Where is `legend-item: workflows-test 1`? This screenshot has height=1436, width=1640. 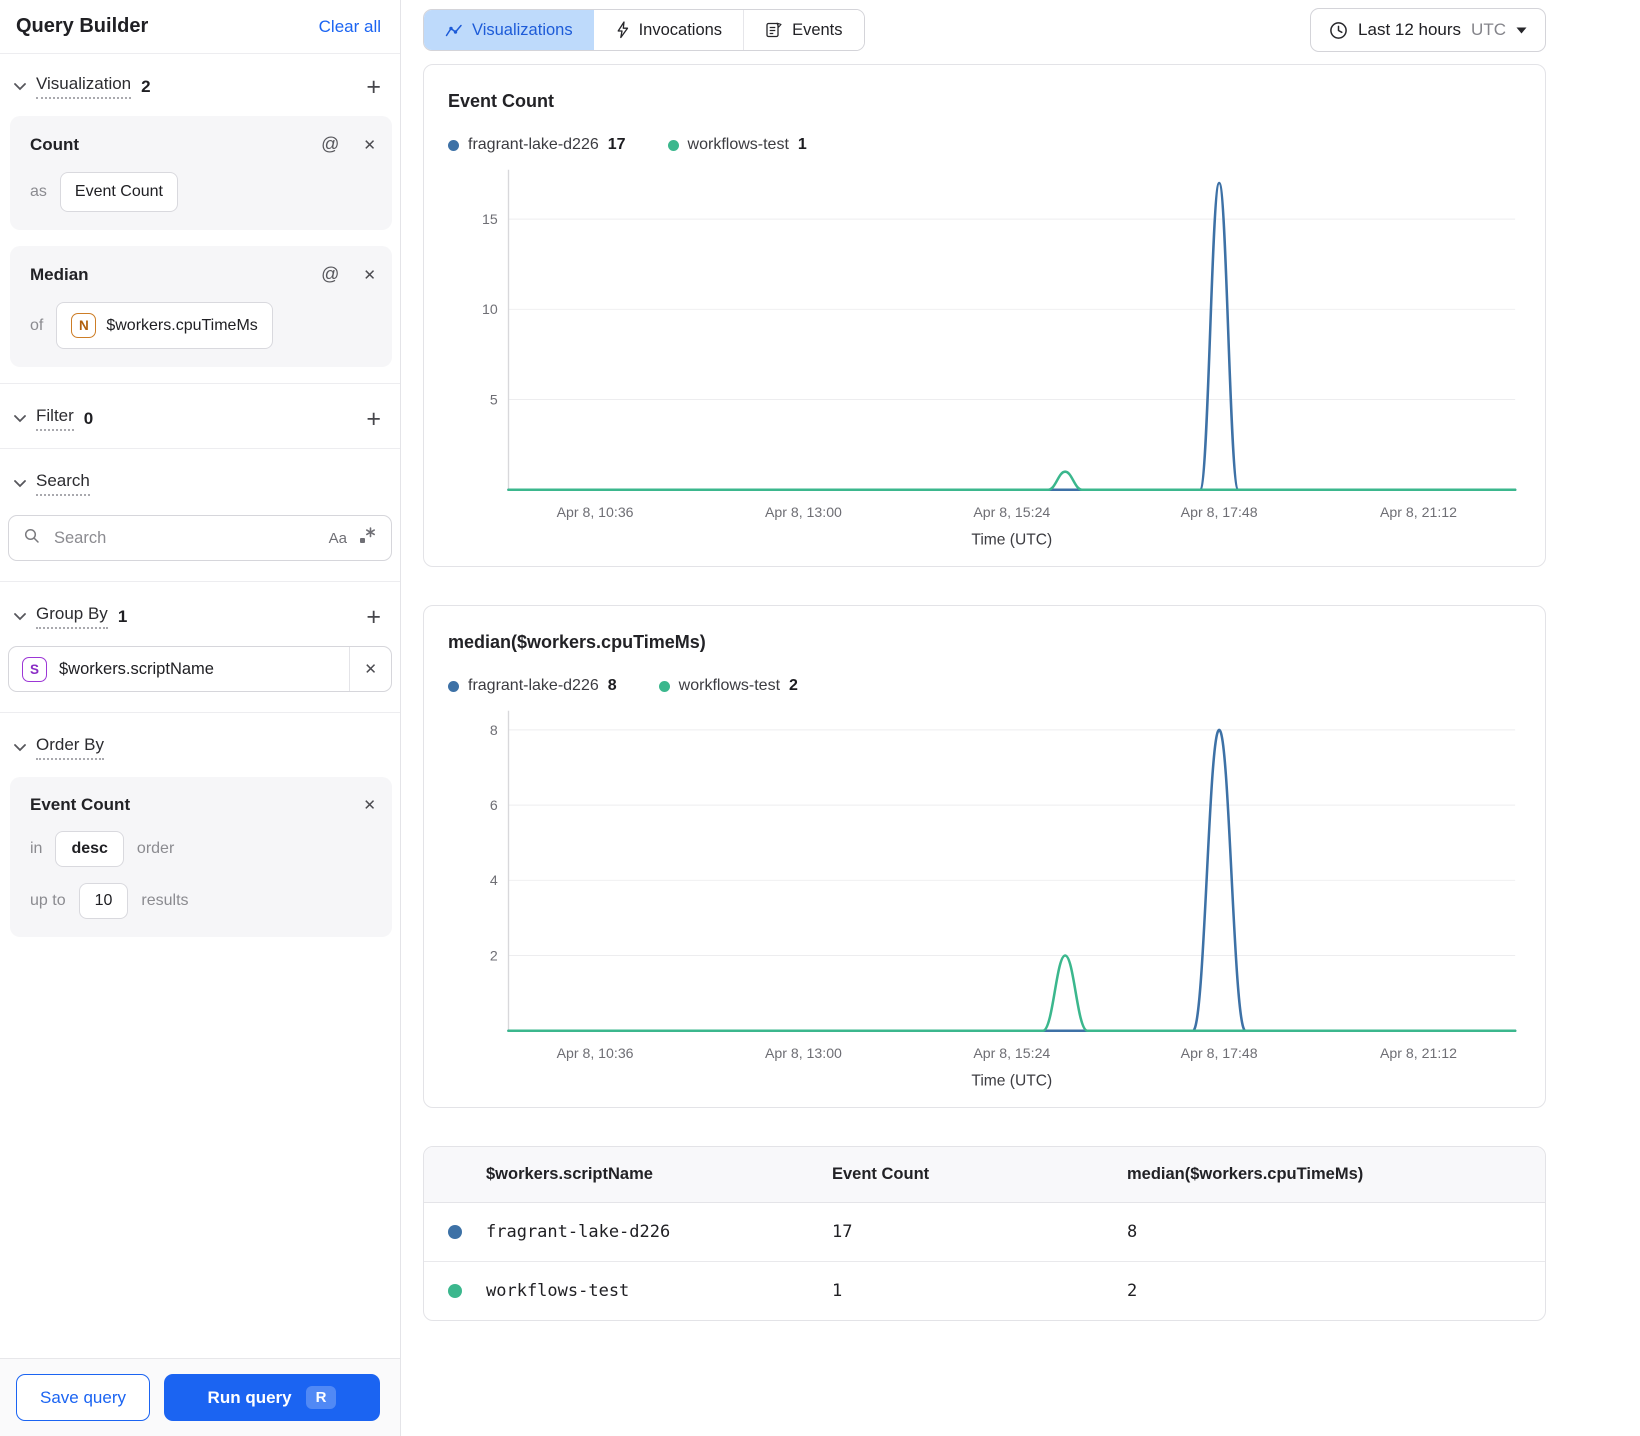
legend-item: workflows-test 1 is located at coordinates (737, 145).